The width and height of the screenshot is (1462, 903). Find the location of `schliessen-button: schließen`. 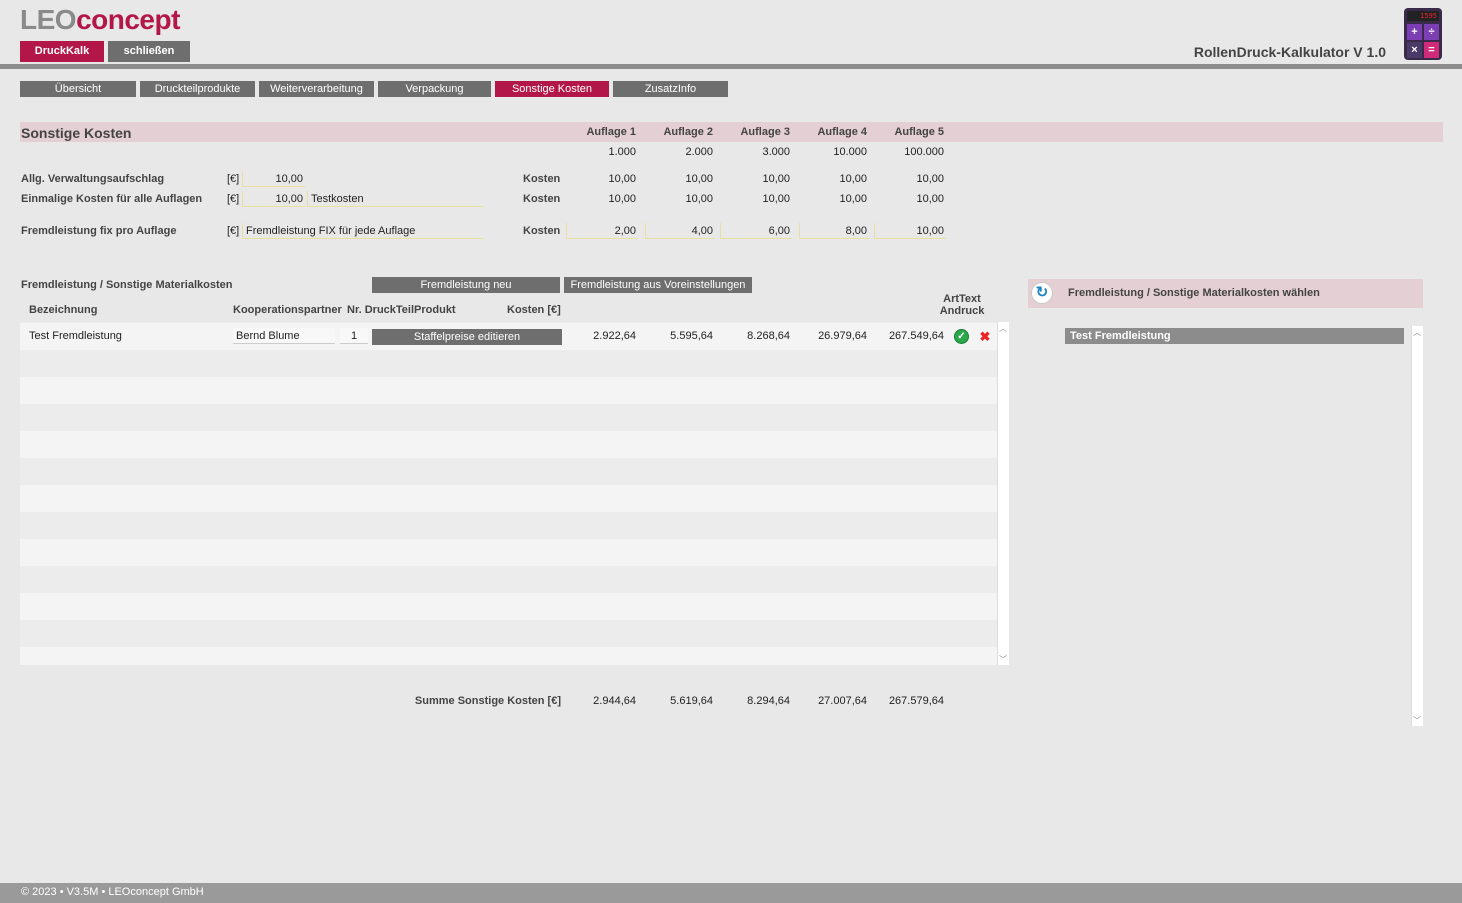

schliessen-button: schließen is located at coordinates (149, 51).